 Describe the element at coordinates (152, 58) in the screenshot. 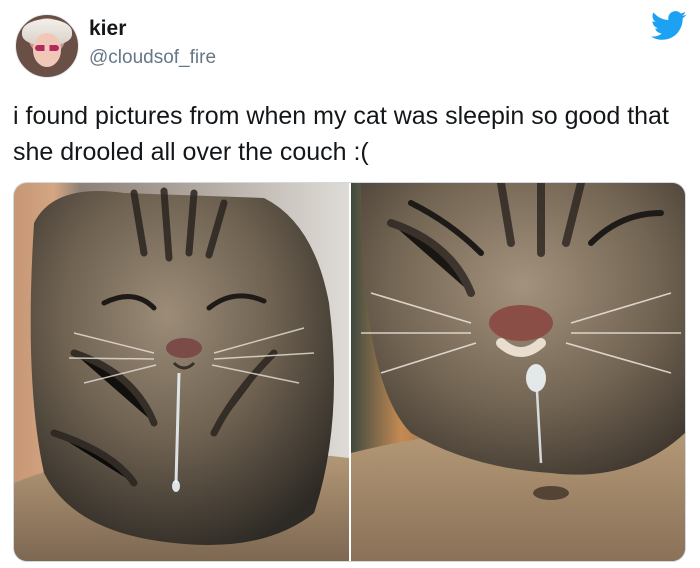

I see `author-handle: @cloudsof_fire` at that location.